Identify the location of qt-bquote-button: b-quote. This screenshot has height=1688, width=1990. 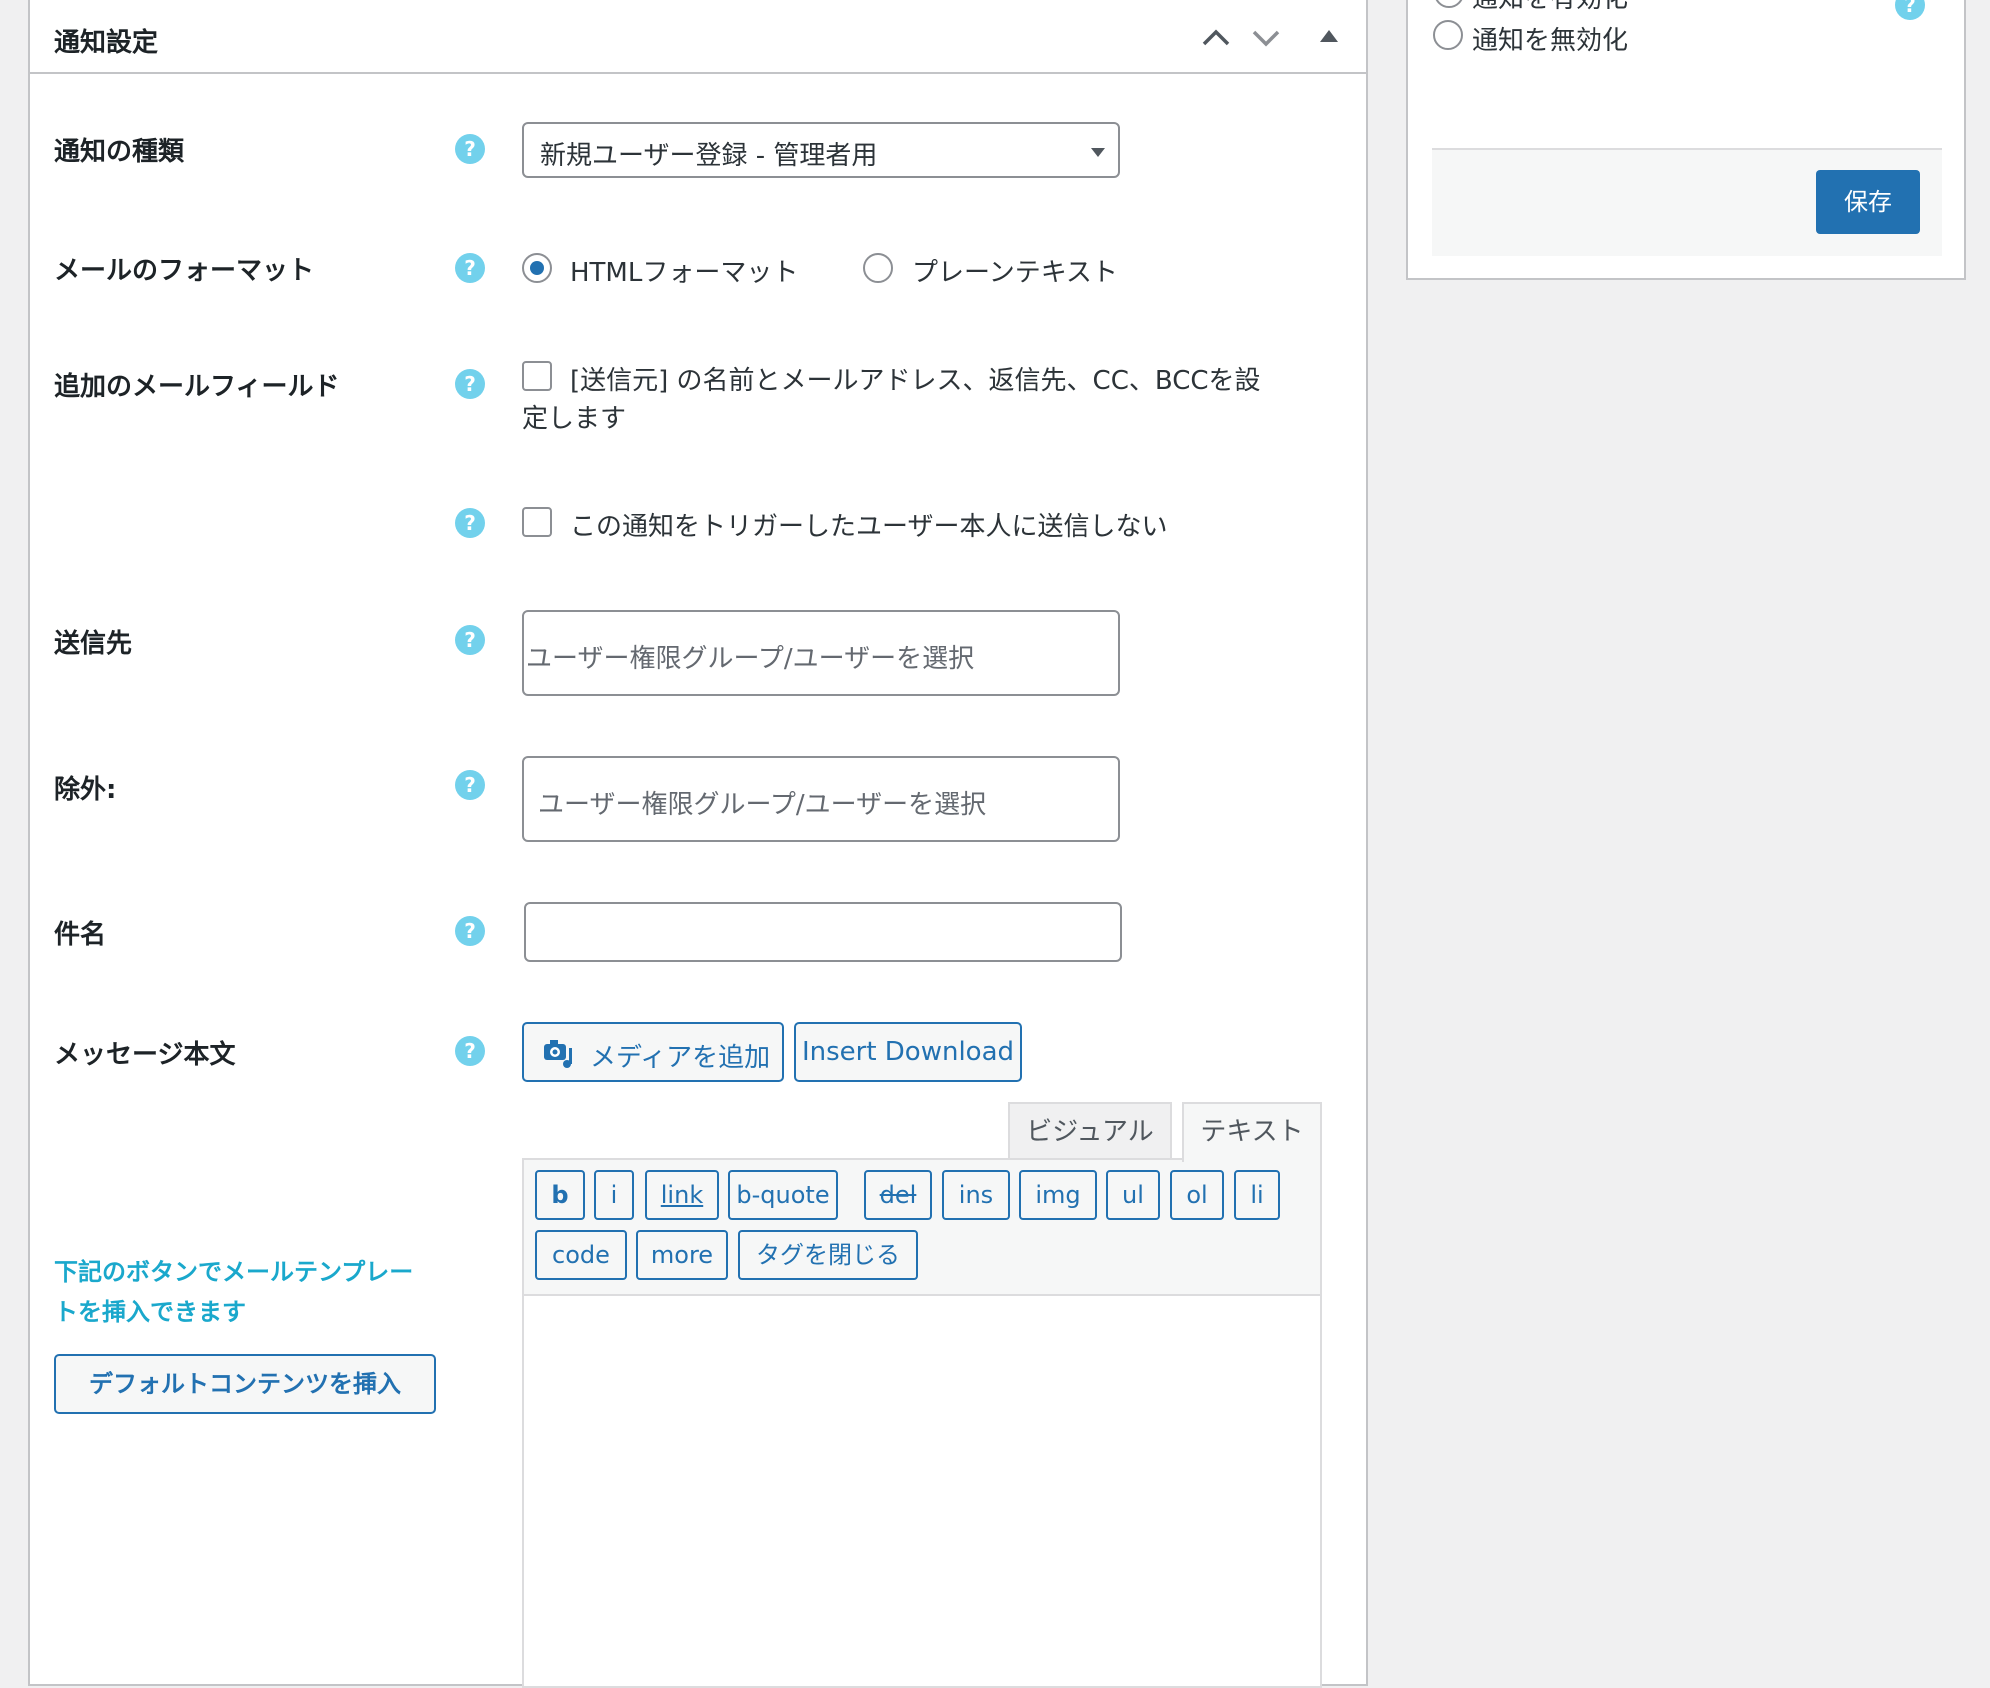
(783, 1195).